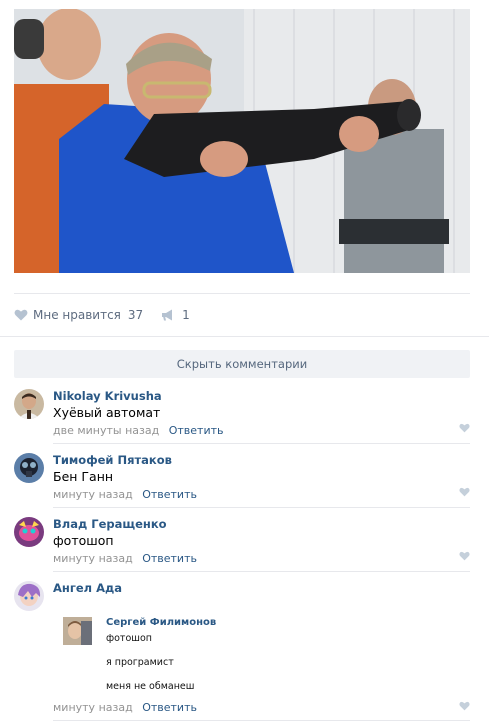 The width and height of the screenshot is (489, 725). I want to click on like-button: Мне нравится 37, so click(78, 315).